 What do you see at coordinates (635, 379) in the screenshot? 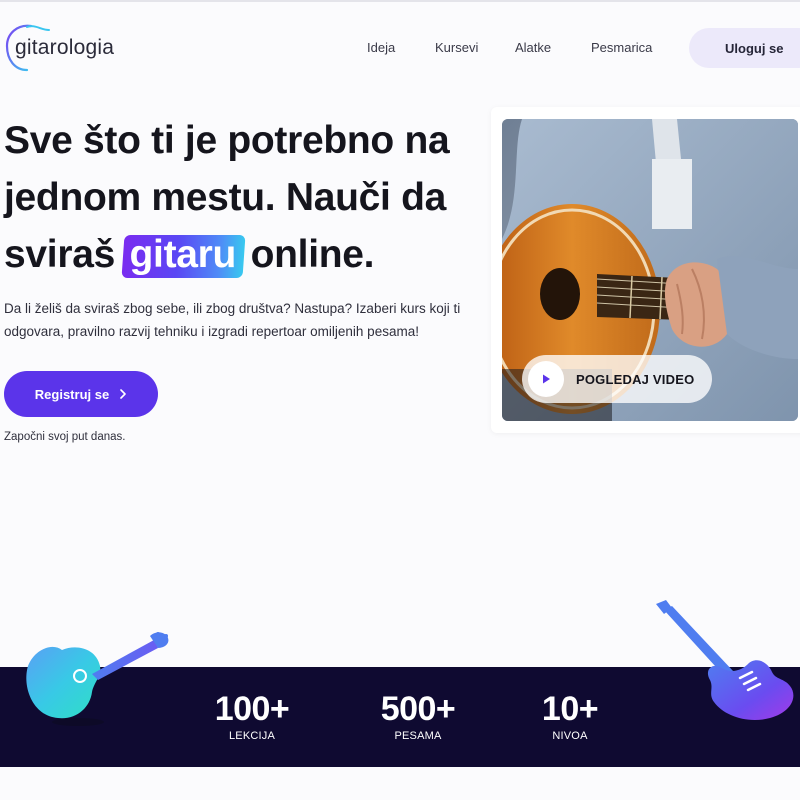
I see `watch-video-label: POGLEDAJ VIDEO` at bounding box center [635, 379].